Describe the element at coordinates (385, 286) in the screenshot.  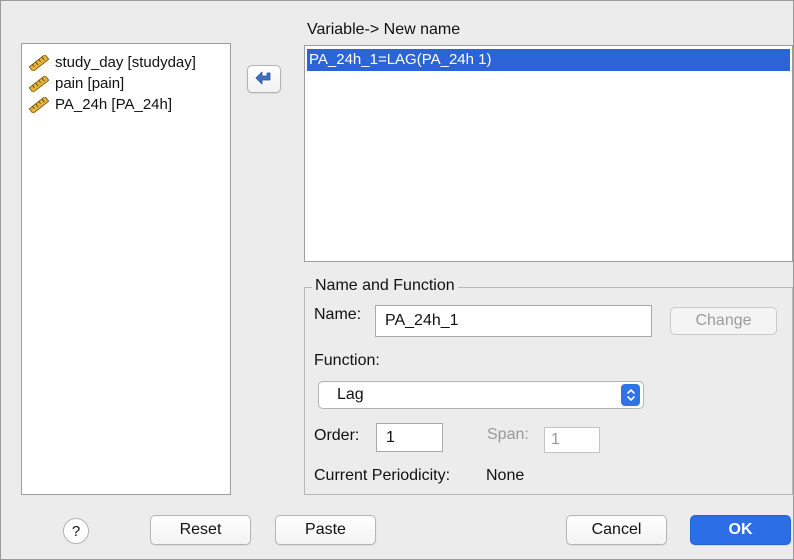
I see `group-title: Name and Function` at that location.